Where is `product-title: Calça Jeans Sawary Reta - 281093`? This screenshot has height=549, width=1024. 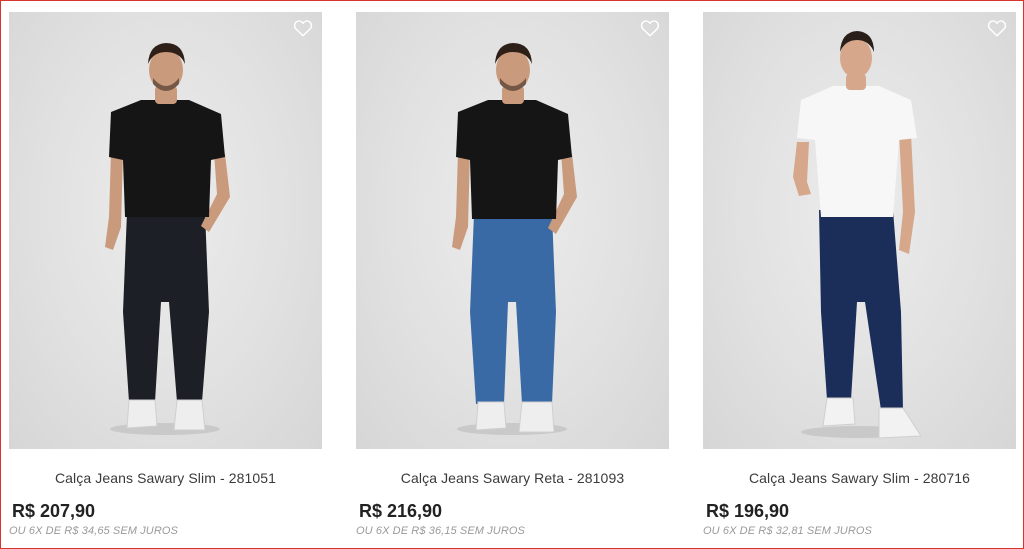 product-title: Calça Jeans Sawary Reta - 281093 is located at coordinates (512, 478).